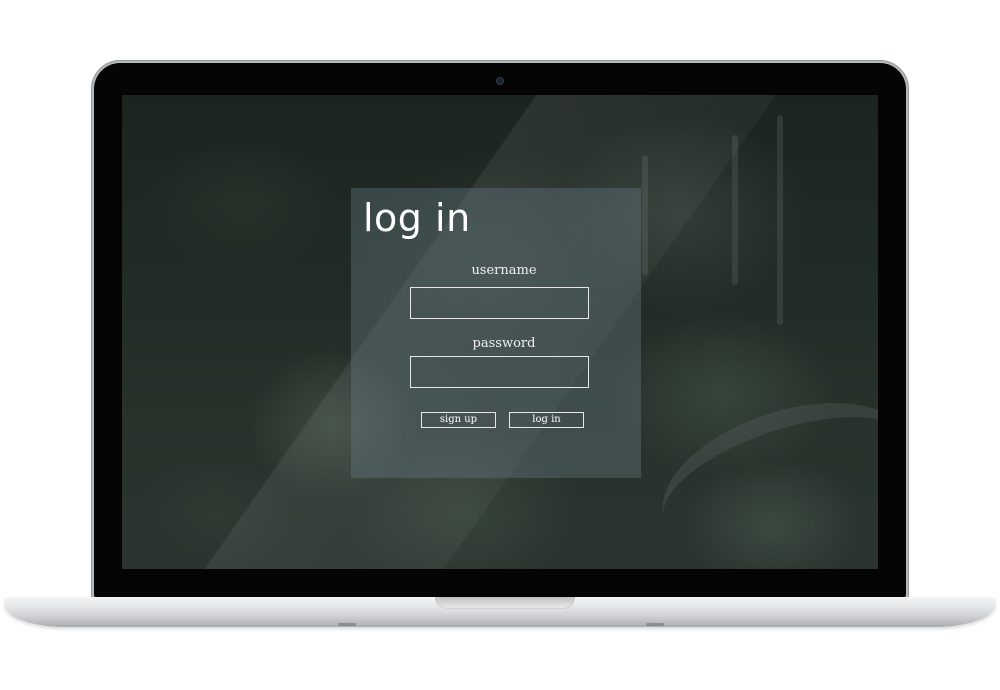 Image resolution: width=1000 pixels, height=690 pixels. Describe the element at coordinates (499, 372) in the screenshot. I see `password-input` at that location.